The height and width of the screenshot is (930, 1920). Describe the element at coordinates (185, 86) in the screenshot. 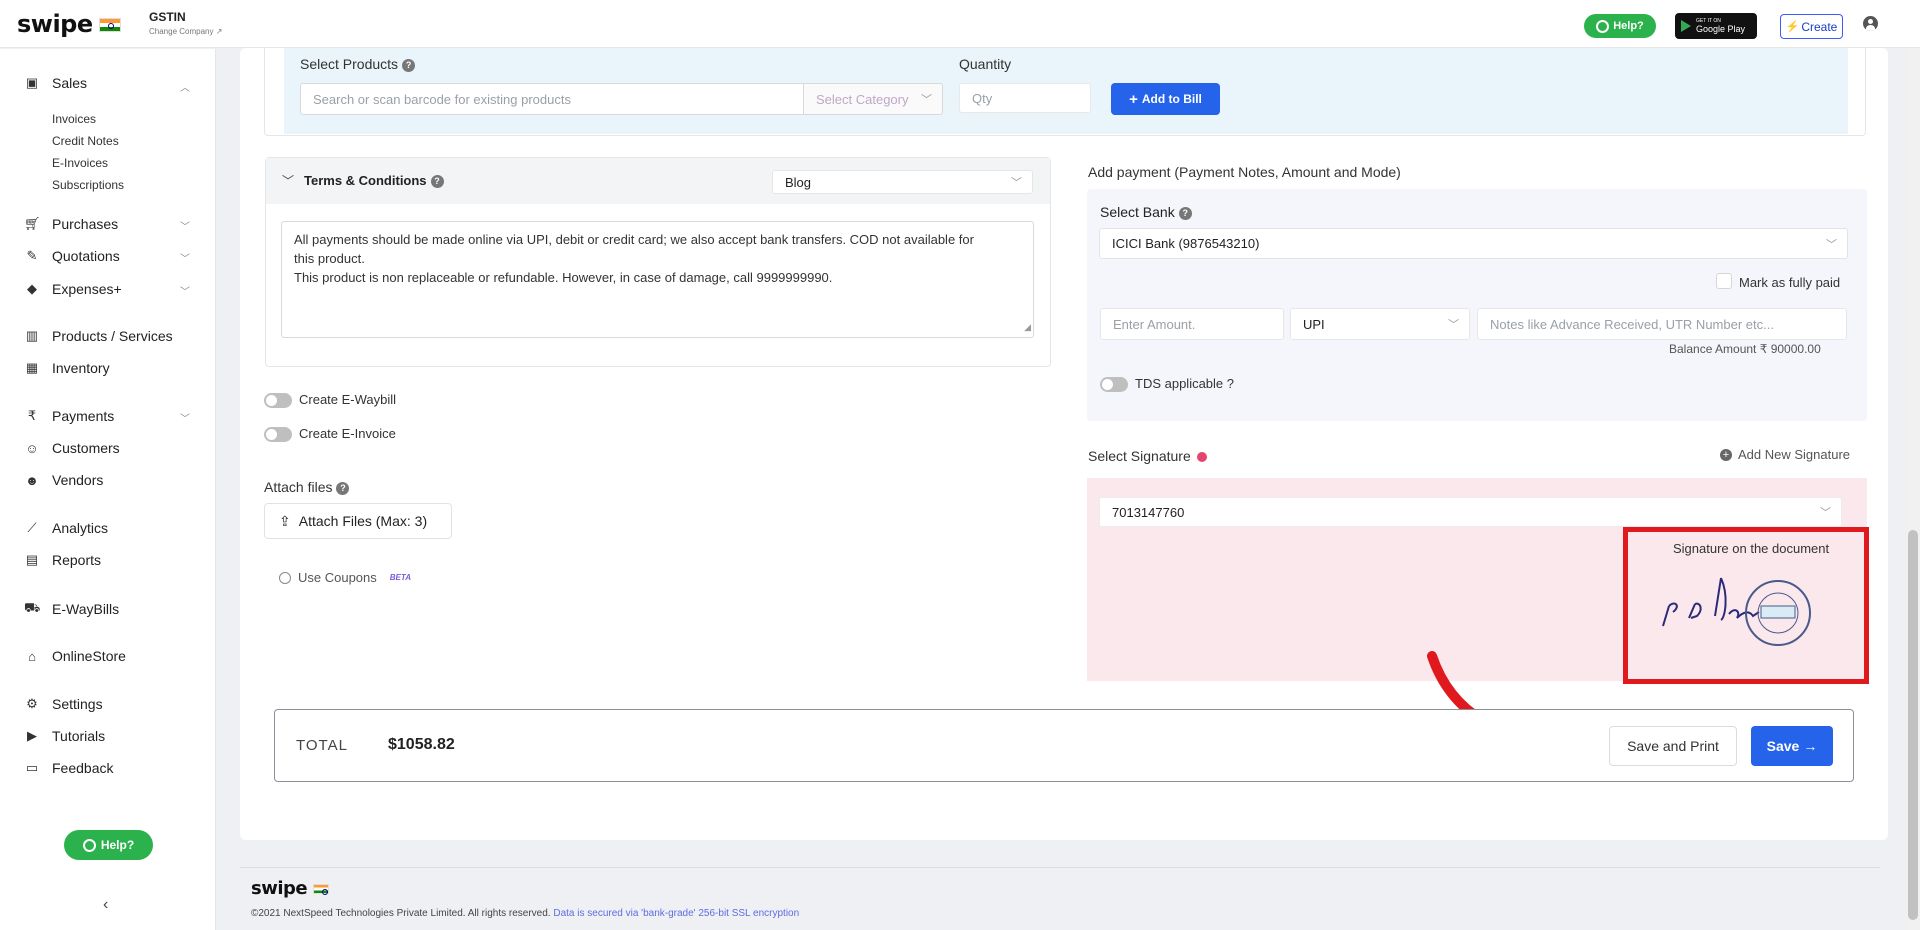

I see `chevron-up-icon: ︿` at that location.